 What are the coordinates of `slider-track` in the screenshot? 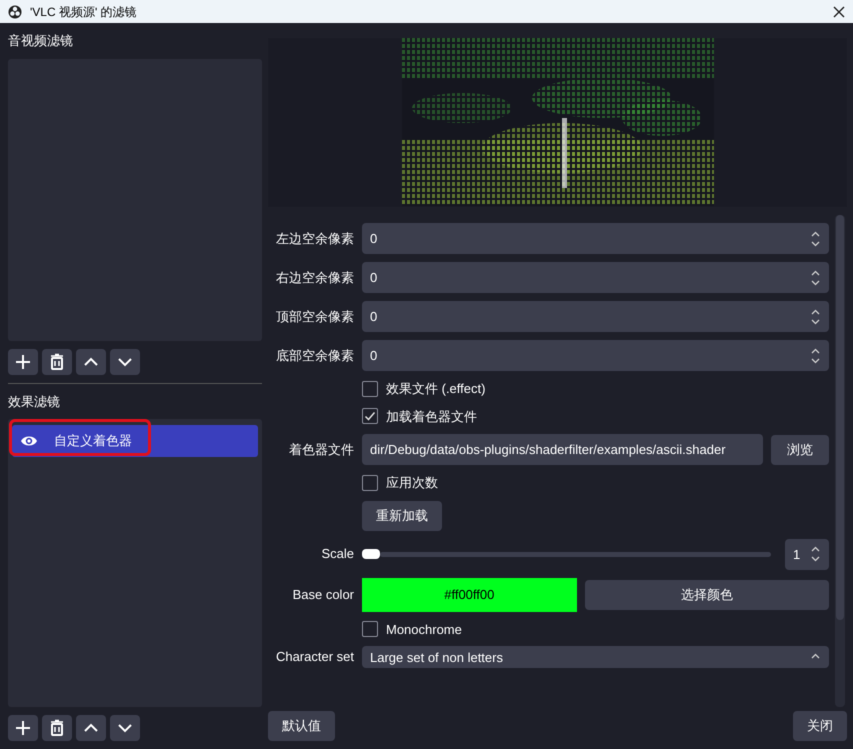 It's located at (575, 554).